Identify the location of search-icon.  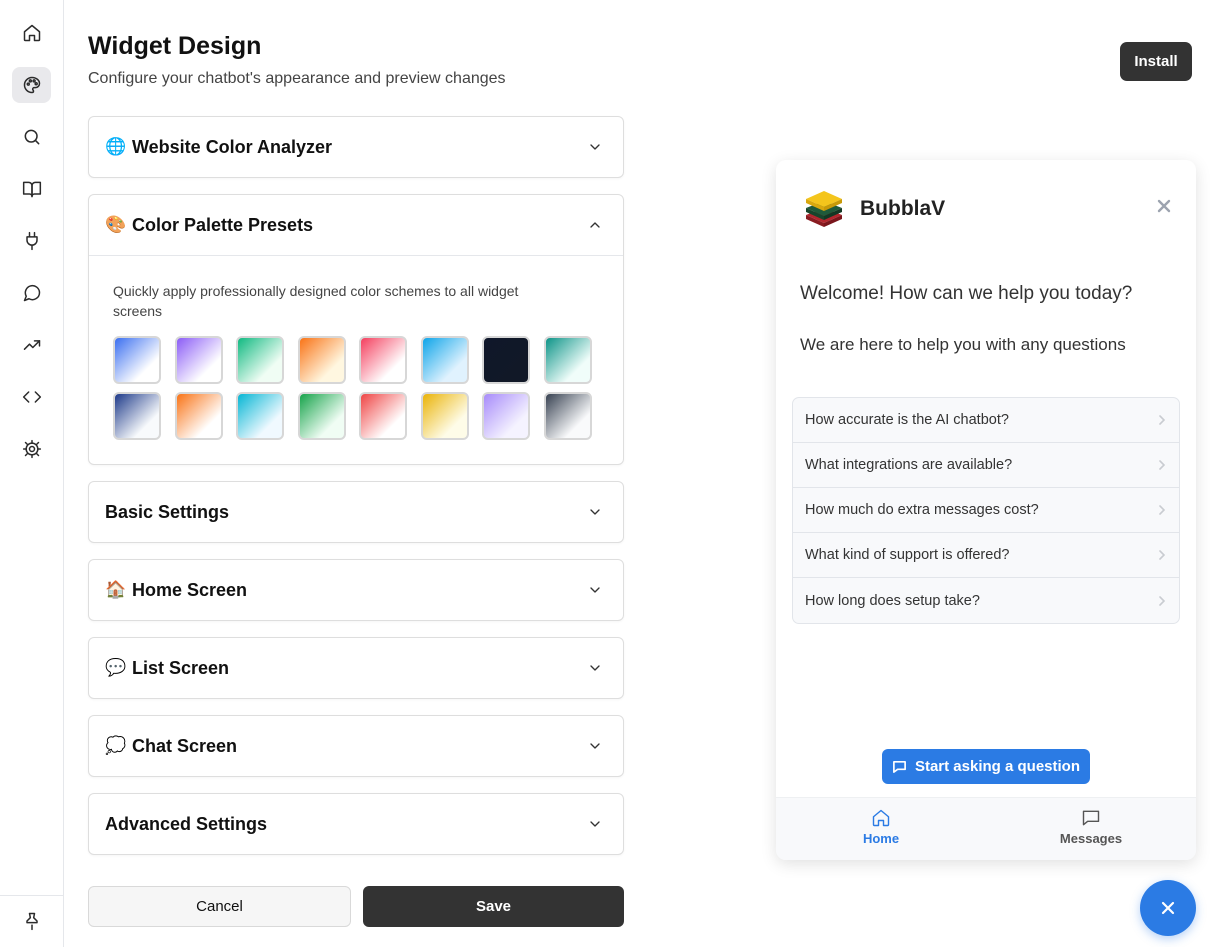
(31, 137).